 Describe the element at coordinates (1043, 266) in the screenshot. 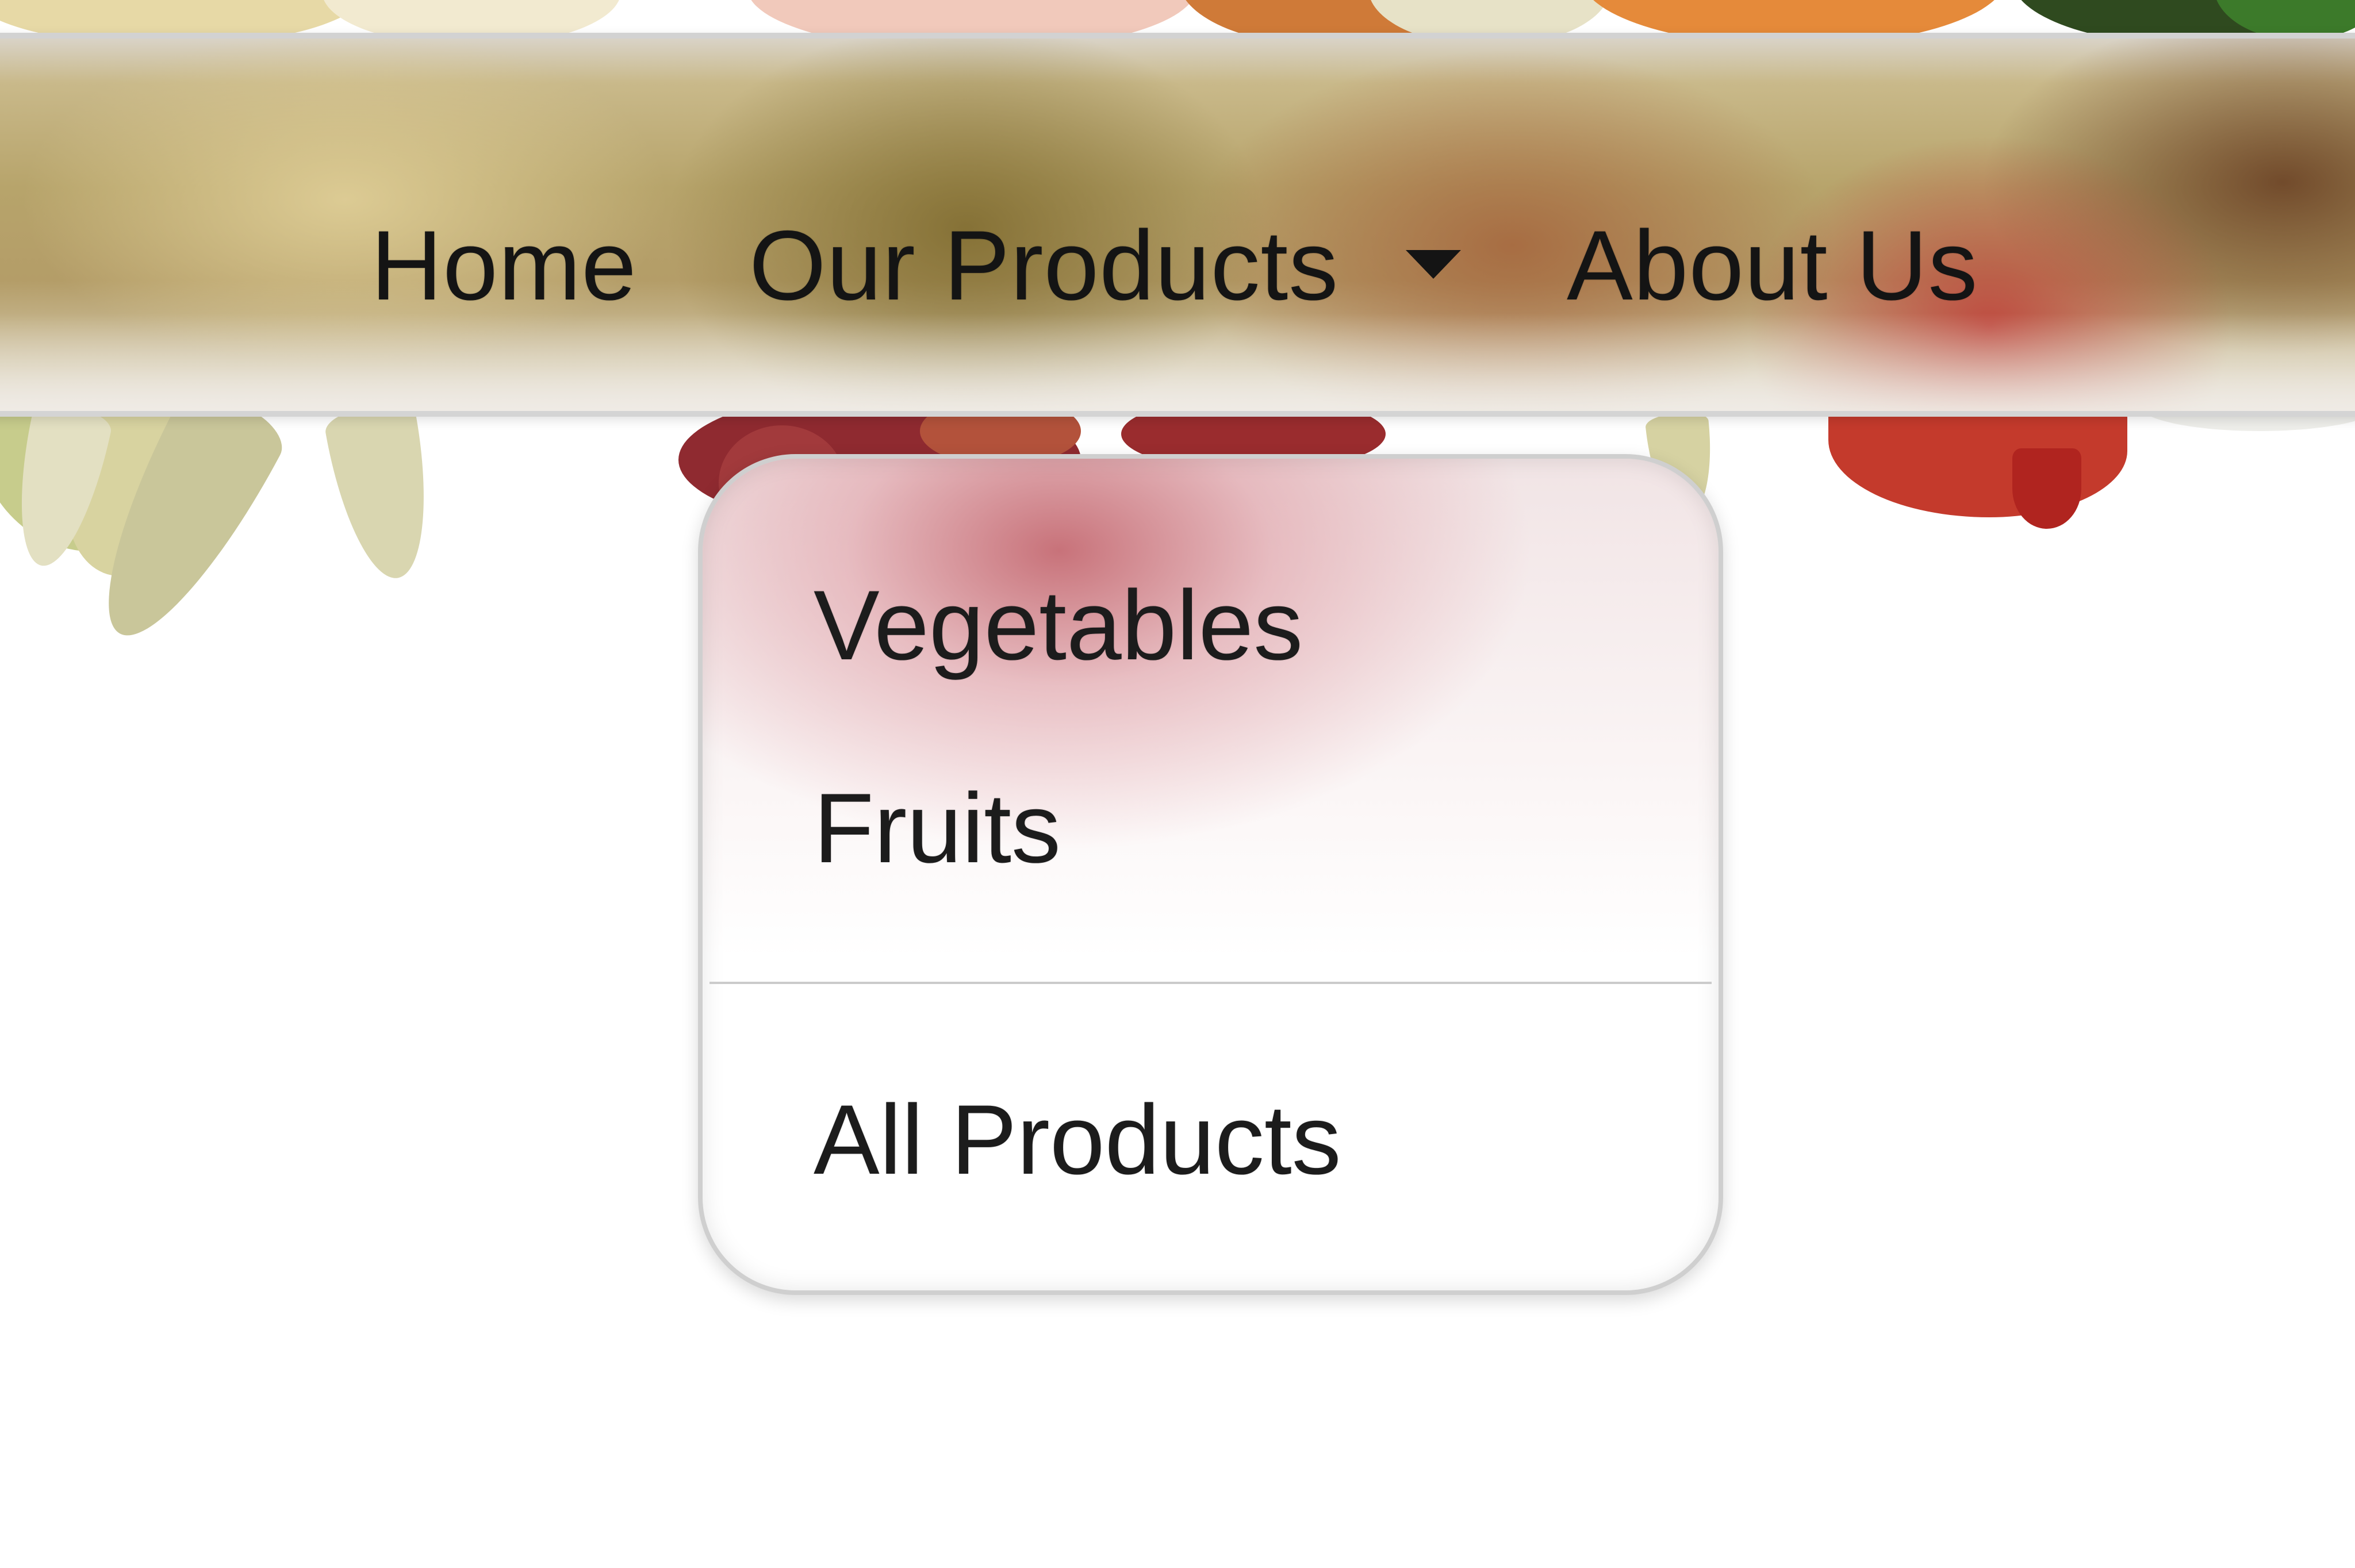

I see `nav-link-our-products: Our Products` at that location.